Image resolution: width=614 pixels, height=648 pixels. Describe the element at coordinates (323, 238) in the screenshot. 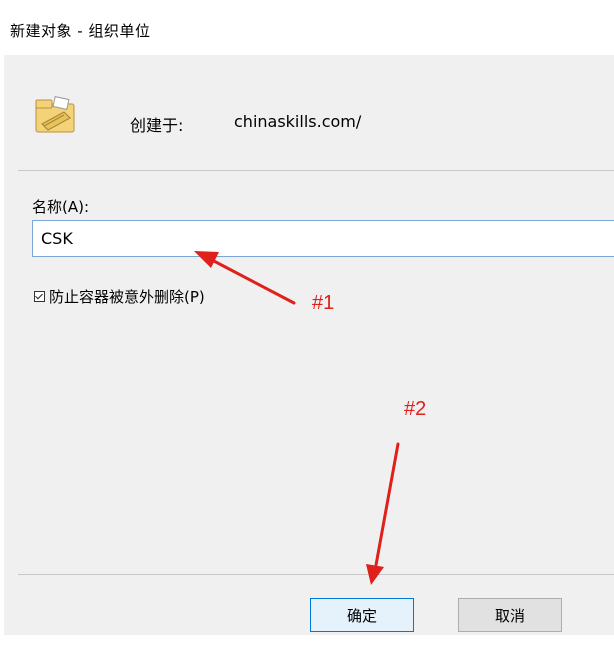

I see `name-input` at that location.